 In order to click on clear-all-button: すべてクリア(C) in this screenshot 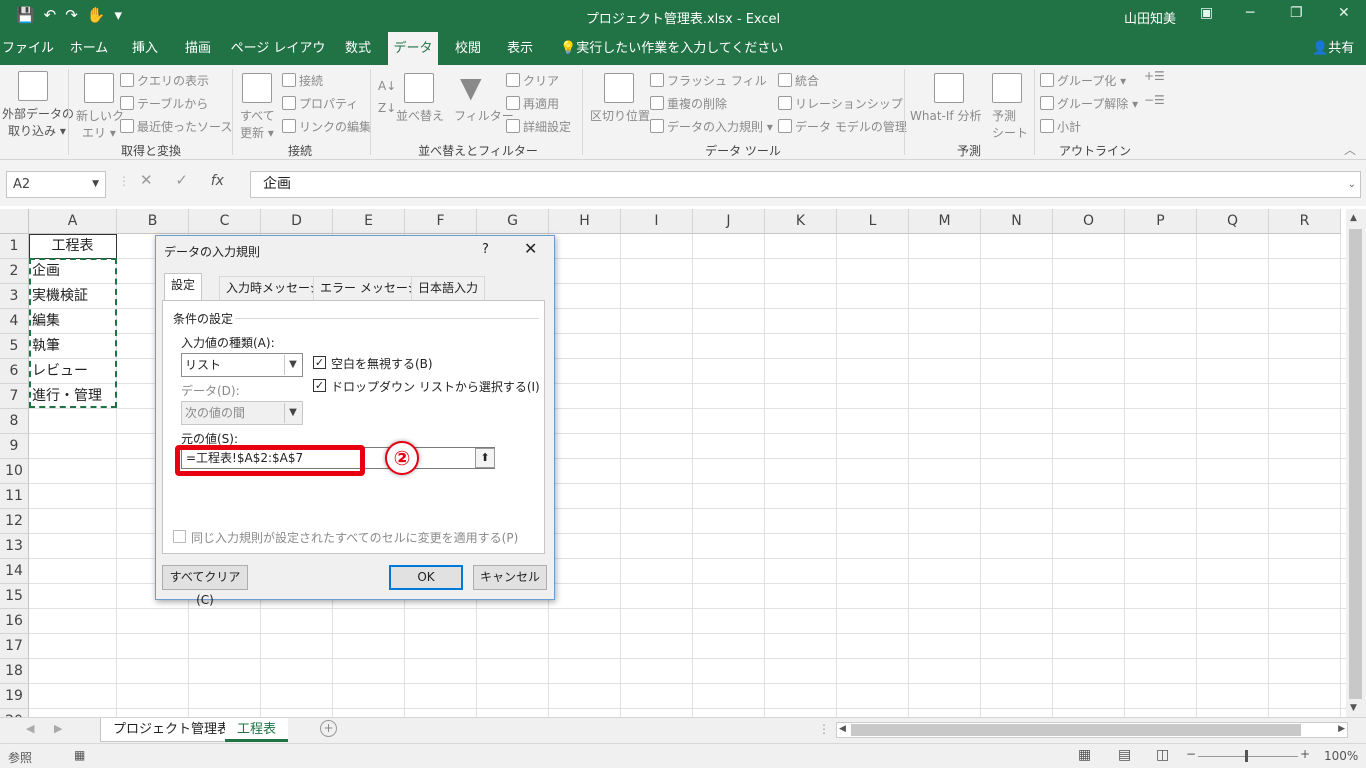, I will do `click(205, 586)`.